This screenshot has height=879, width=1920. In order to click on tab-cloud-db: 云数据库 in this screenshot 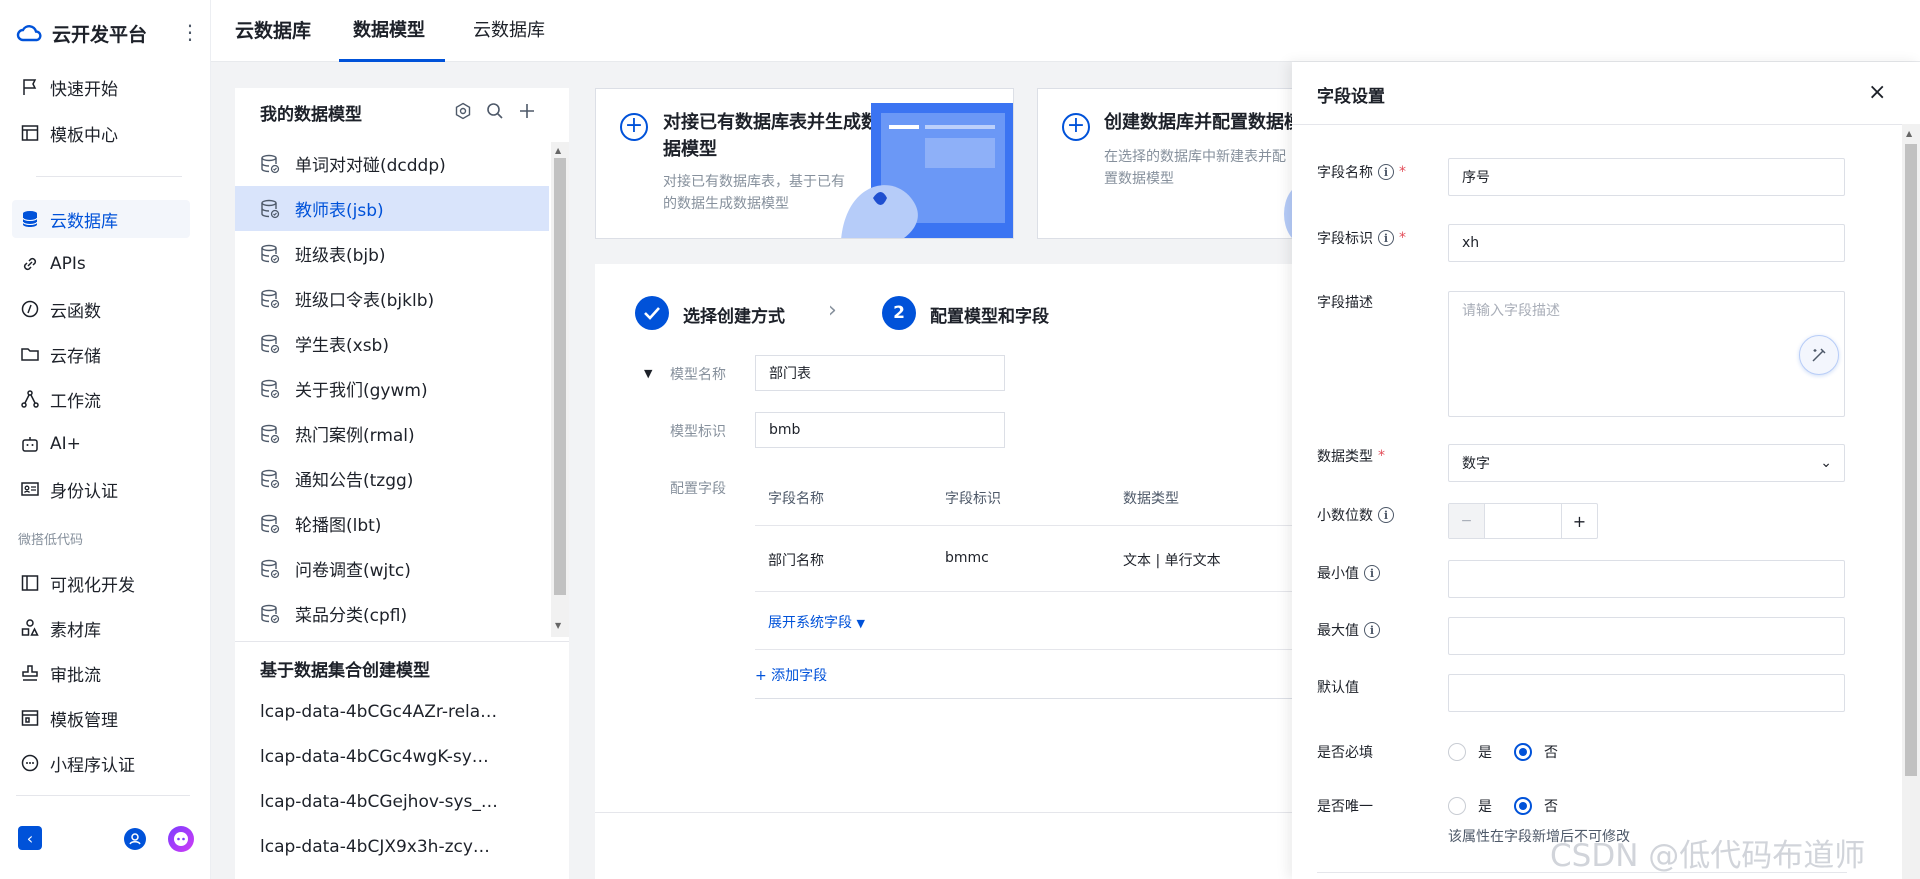, I will do `click(509, 31)`.